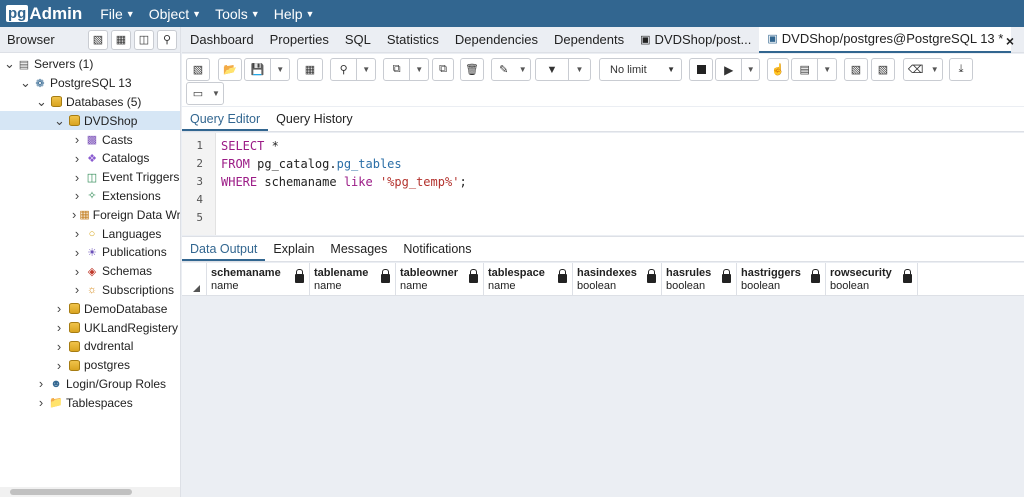 The image size is (1024, 497). I want to click on tab-messages: Messages, so click(358, 251).